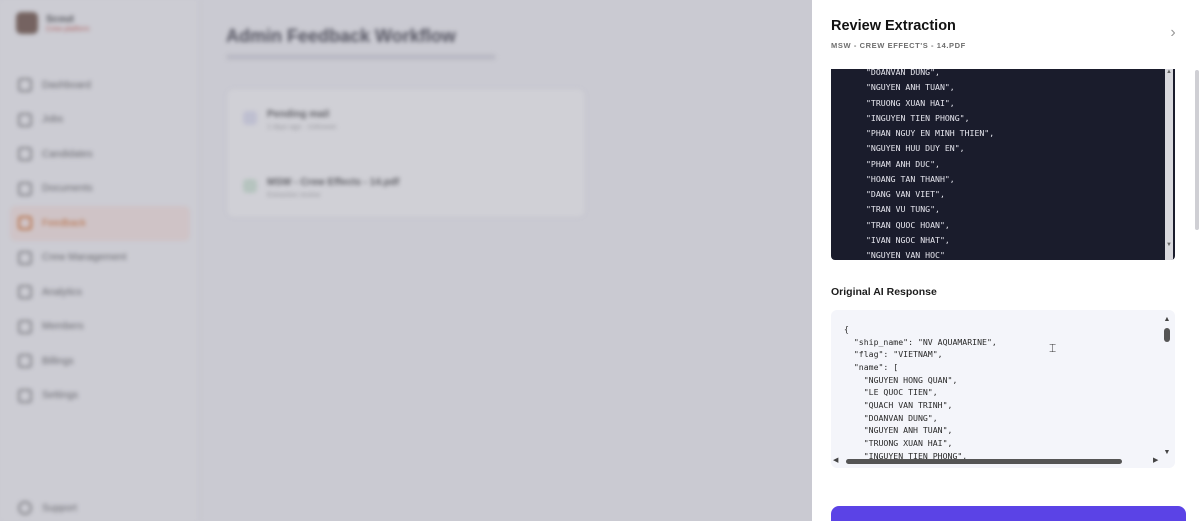  Describe the element at coordinates (918, 117) in the screenshot. I see `code-line: "INGUYEN TIEN PHONG",` at that location.